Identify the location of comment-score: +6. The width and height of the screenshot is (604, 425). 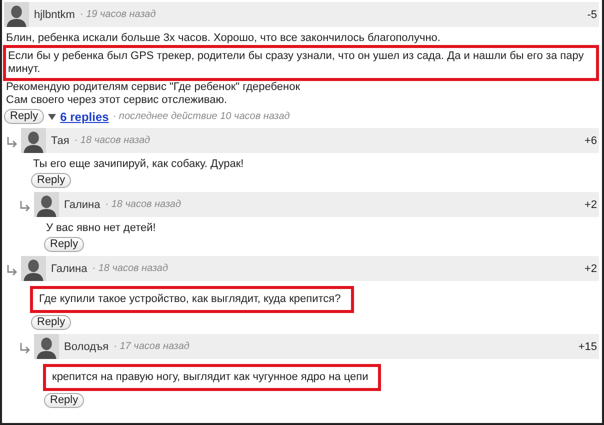
(591, 140).